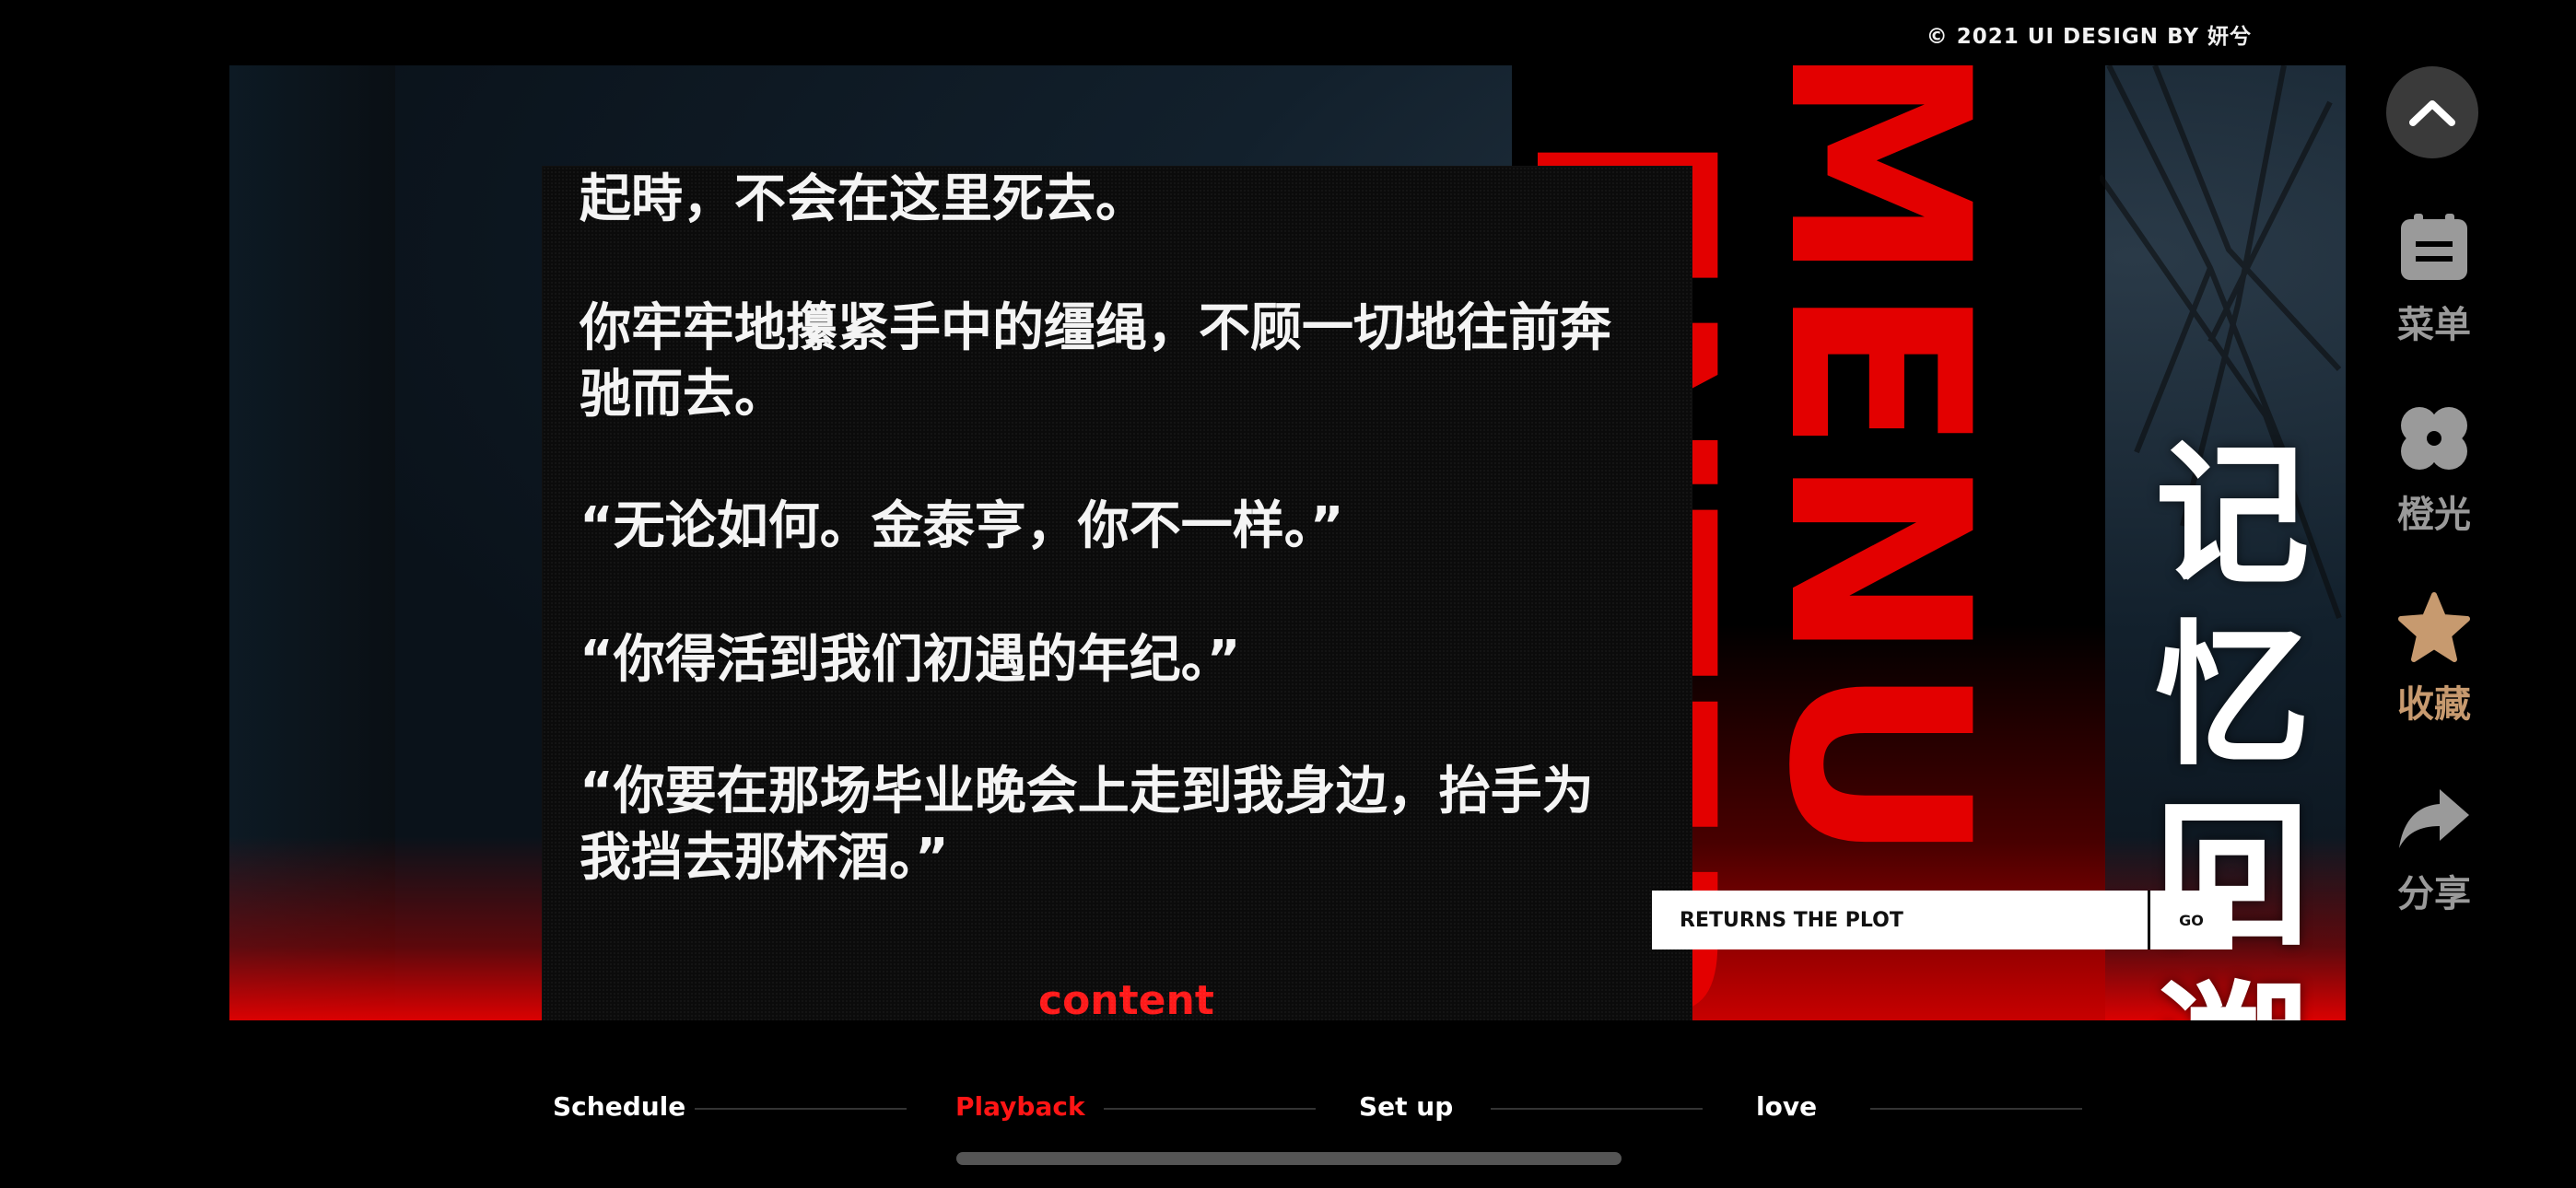  Describe the element at coordinates (2232, 605) in the screenshot. I see `chapter-title-line: 记忆` at that location.